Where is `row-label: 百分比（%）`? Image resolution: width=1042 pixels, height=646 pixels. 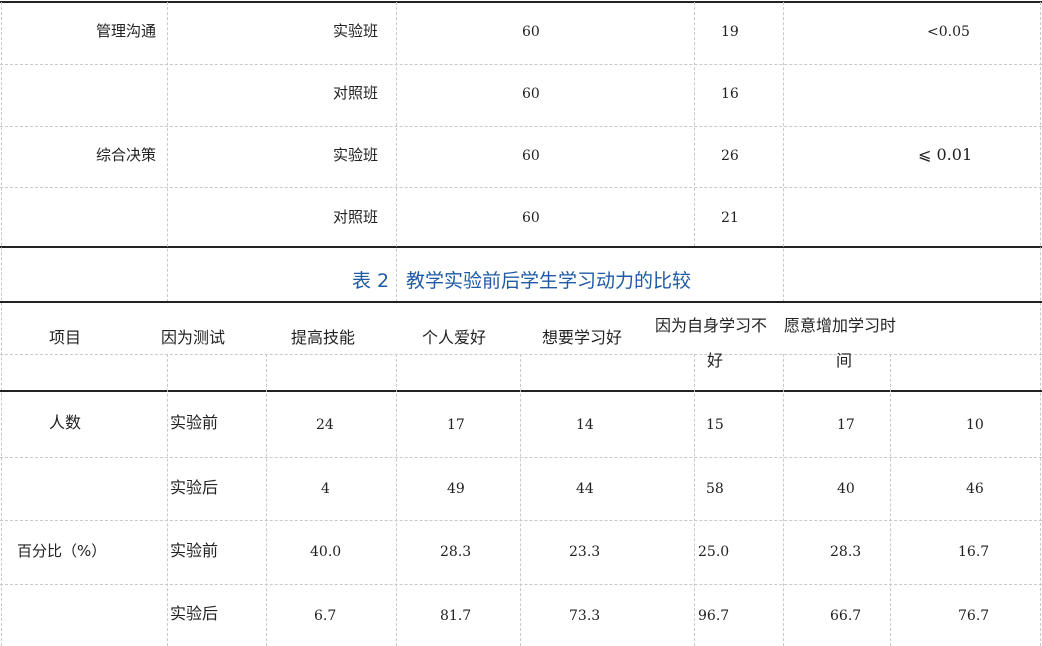
row-label: 百分比（%） is located at coordinates (62, 551).